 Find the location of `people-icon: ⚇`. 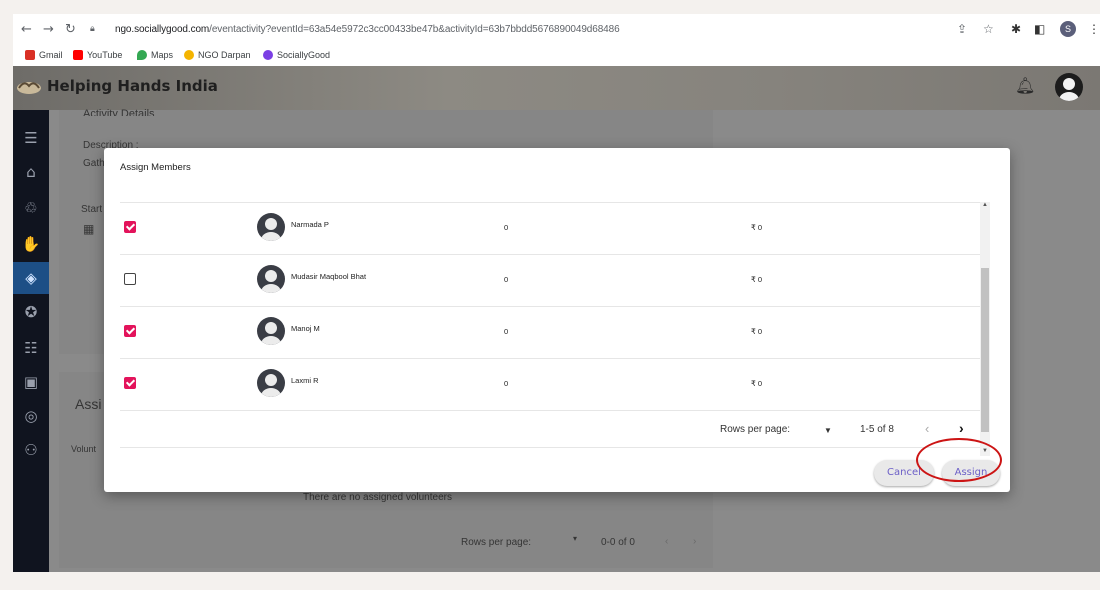

people-icon: ⚇ is located at coordinates (31, 450).